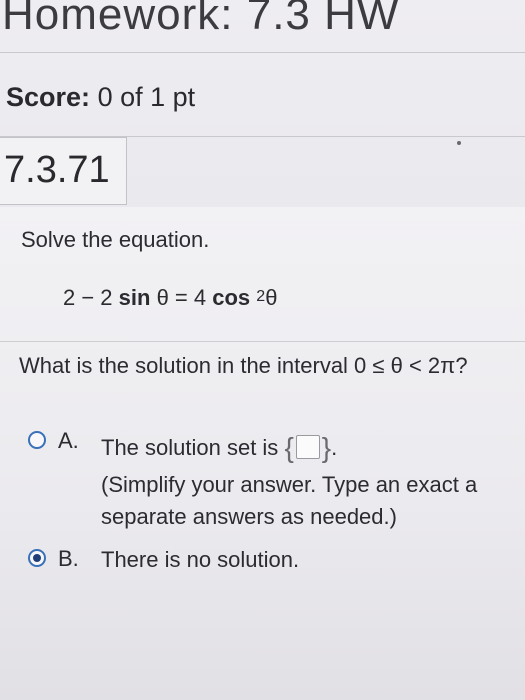 This screenshot has height=700, width=525. I want to click on score-display: Score: 0 of 1 pt, so click(100, 97).